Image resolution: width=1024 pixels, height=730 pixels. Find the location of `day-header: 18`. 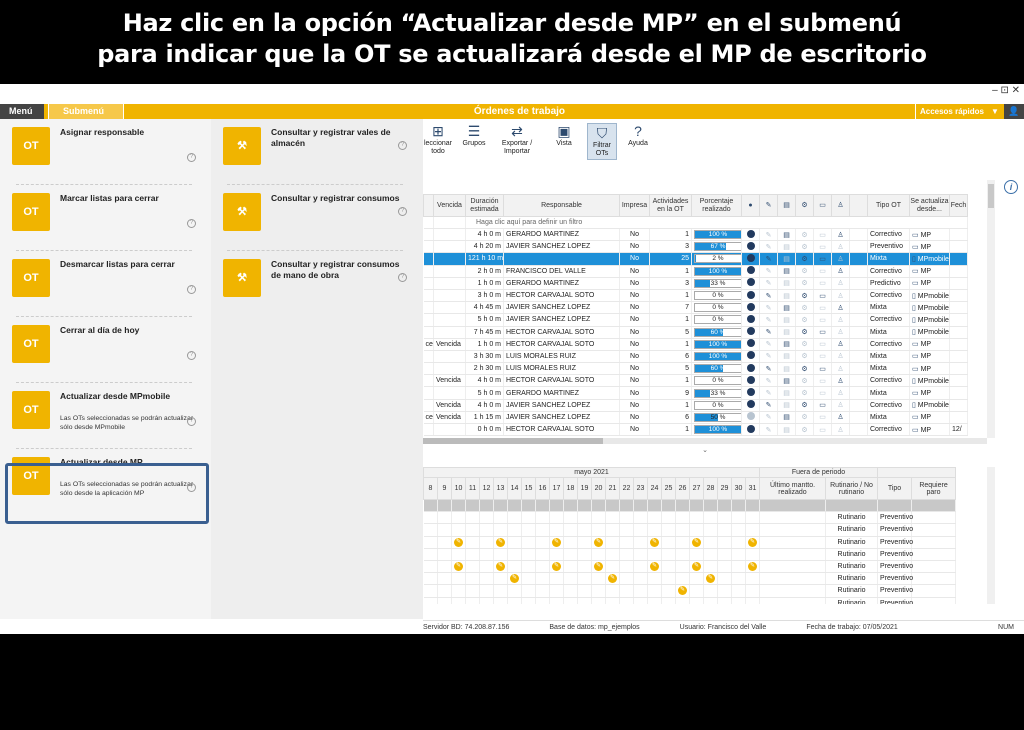

day-header: 18 is located at coordinates (570, 488).